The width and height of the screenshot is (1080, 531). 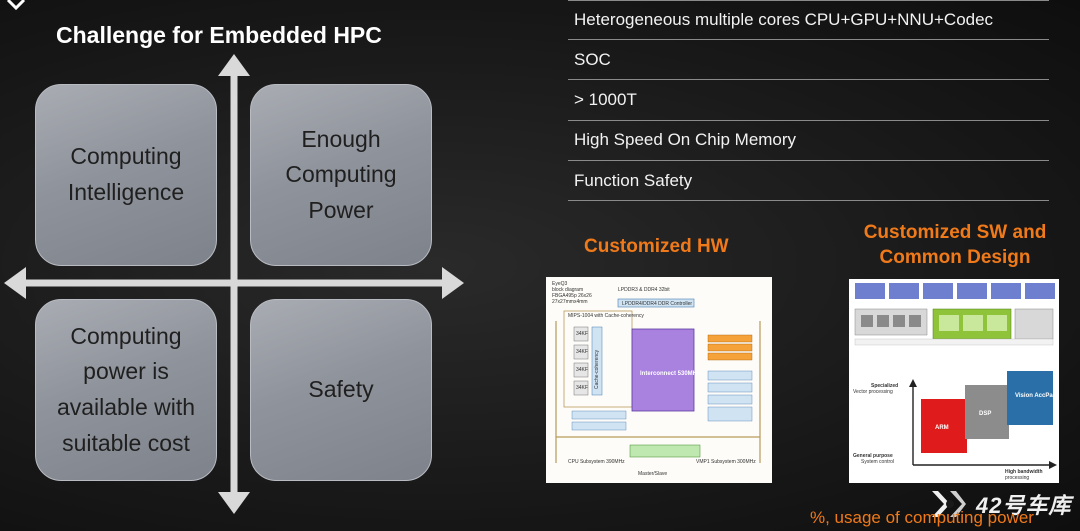 I want to click on quadrant-line: Safety, so click(x=341, y=389).